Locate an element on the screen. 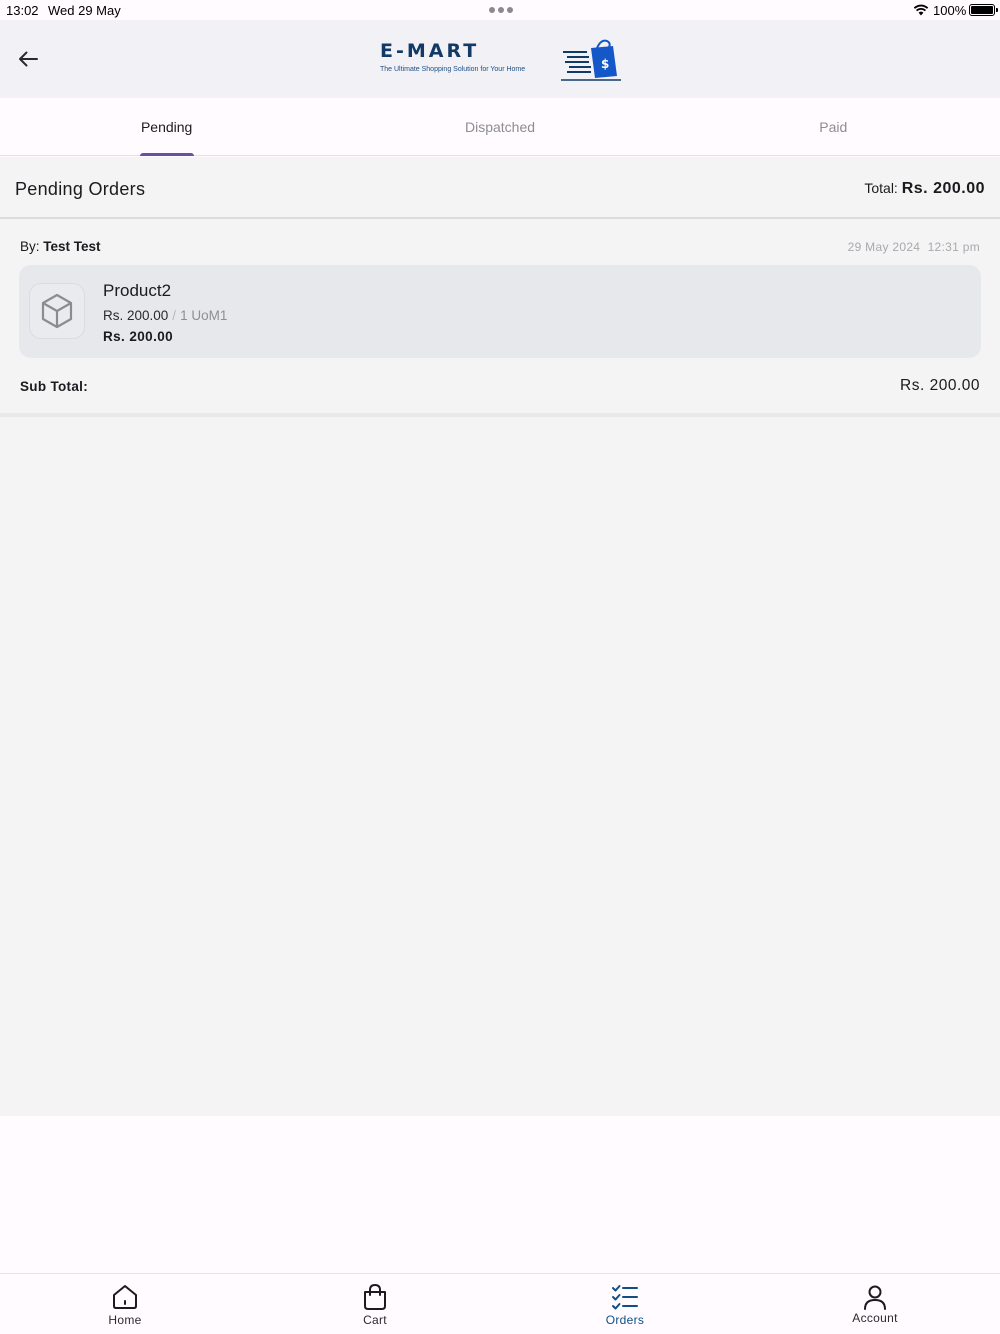 This screenshot has height=1334, width=1000. nav-cart: Cart is located at coordinates (375, 1304).